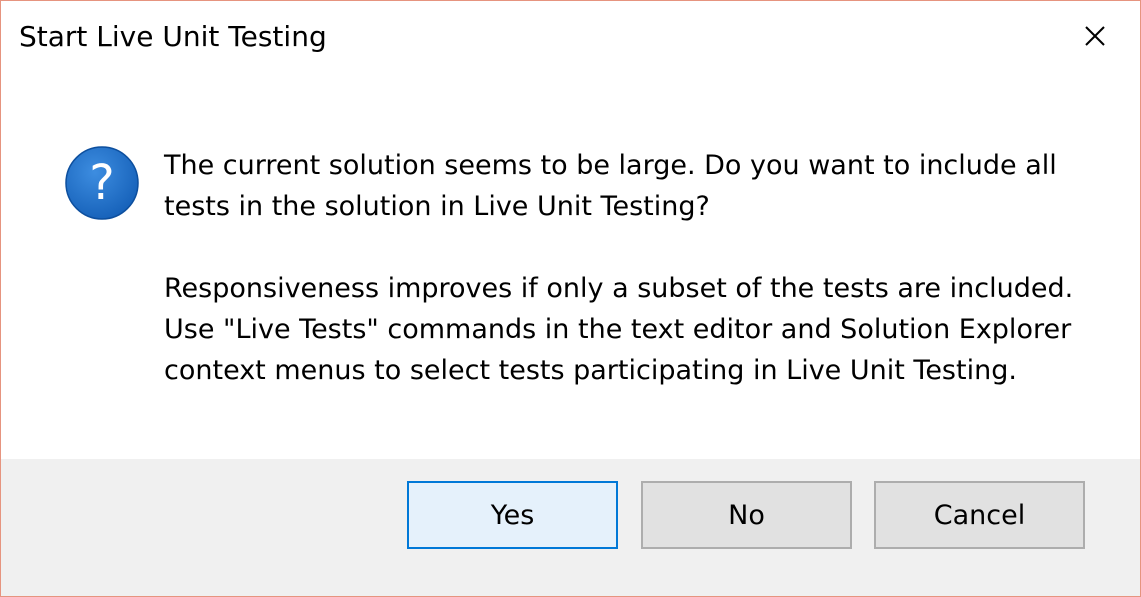  I want to click on no-button: No, so click(746, 515).